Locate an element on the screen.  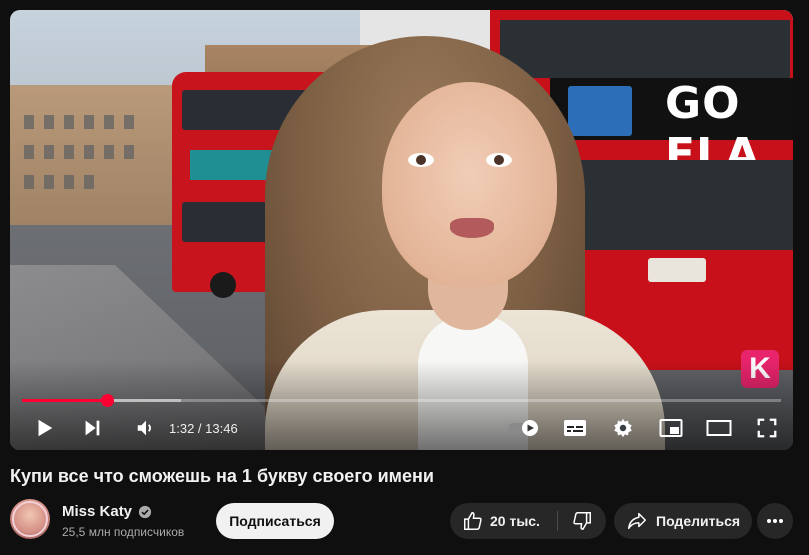
verified-check-icon is located at coordinates (145, 511).